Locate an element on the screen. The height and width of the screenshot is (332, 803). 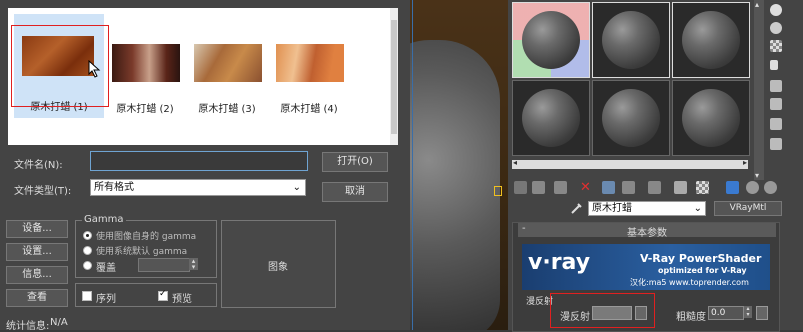
thumbnail-caption: 原木打蜡 (3) is located at coordinates (227, 109).